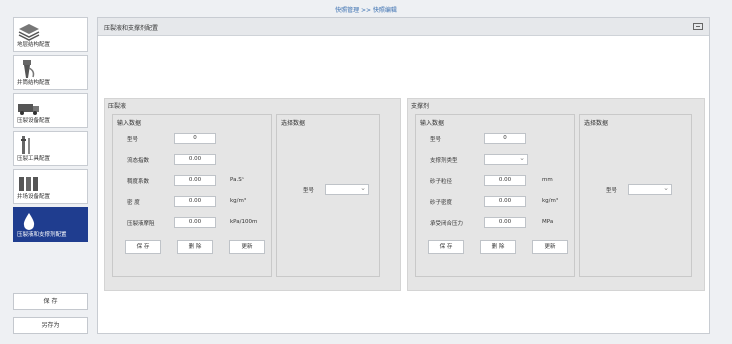  Describe the element at coordinates (596, 123) in the screenshot. I see `proppant-select-title: 选择数据` at that location.